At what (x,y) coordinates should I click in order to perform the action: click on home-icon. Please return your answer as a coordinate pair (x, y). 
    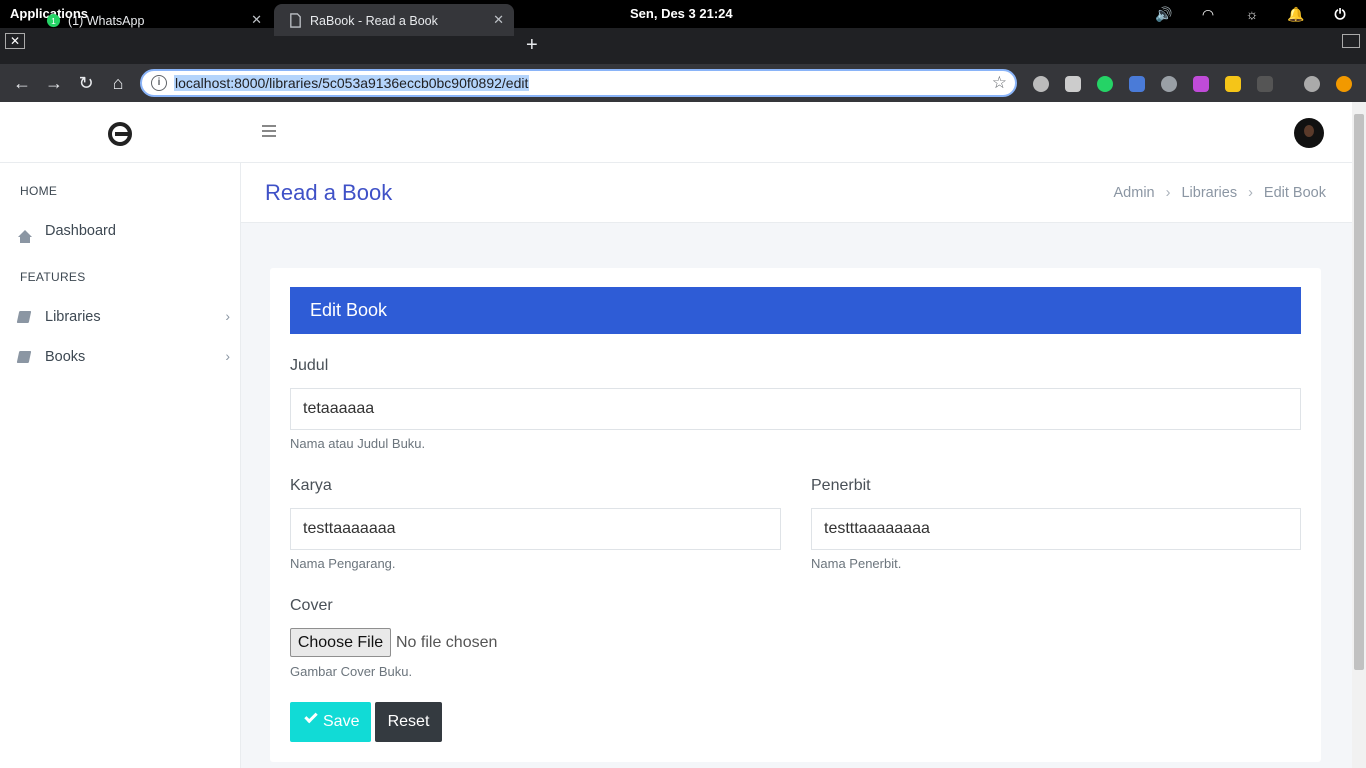
    Looking at the image, I should click on (25, 234).